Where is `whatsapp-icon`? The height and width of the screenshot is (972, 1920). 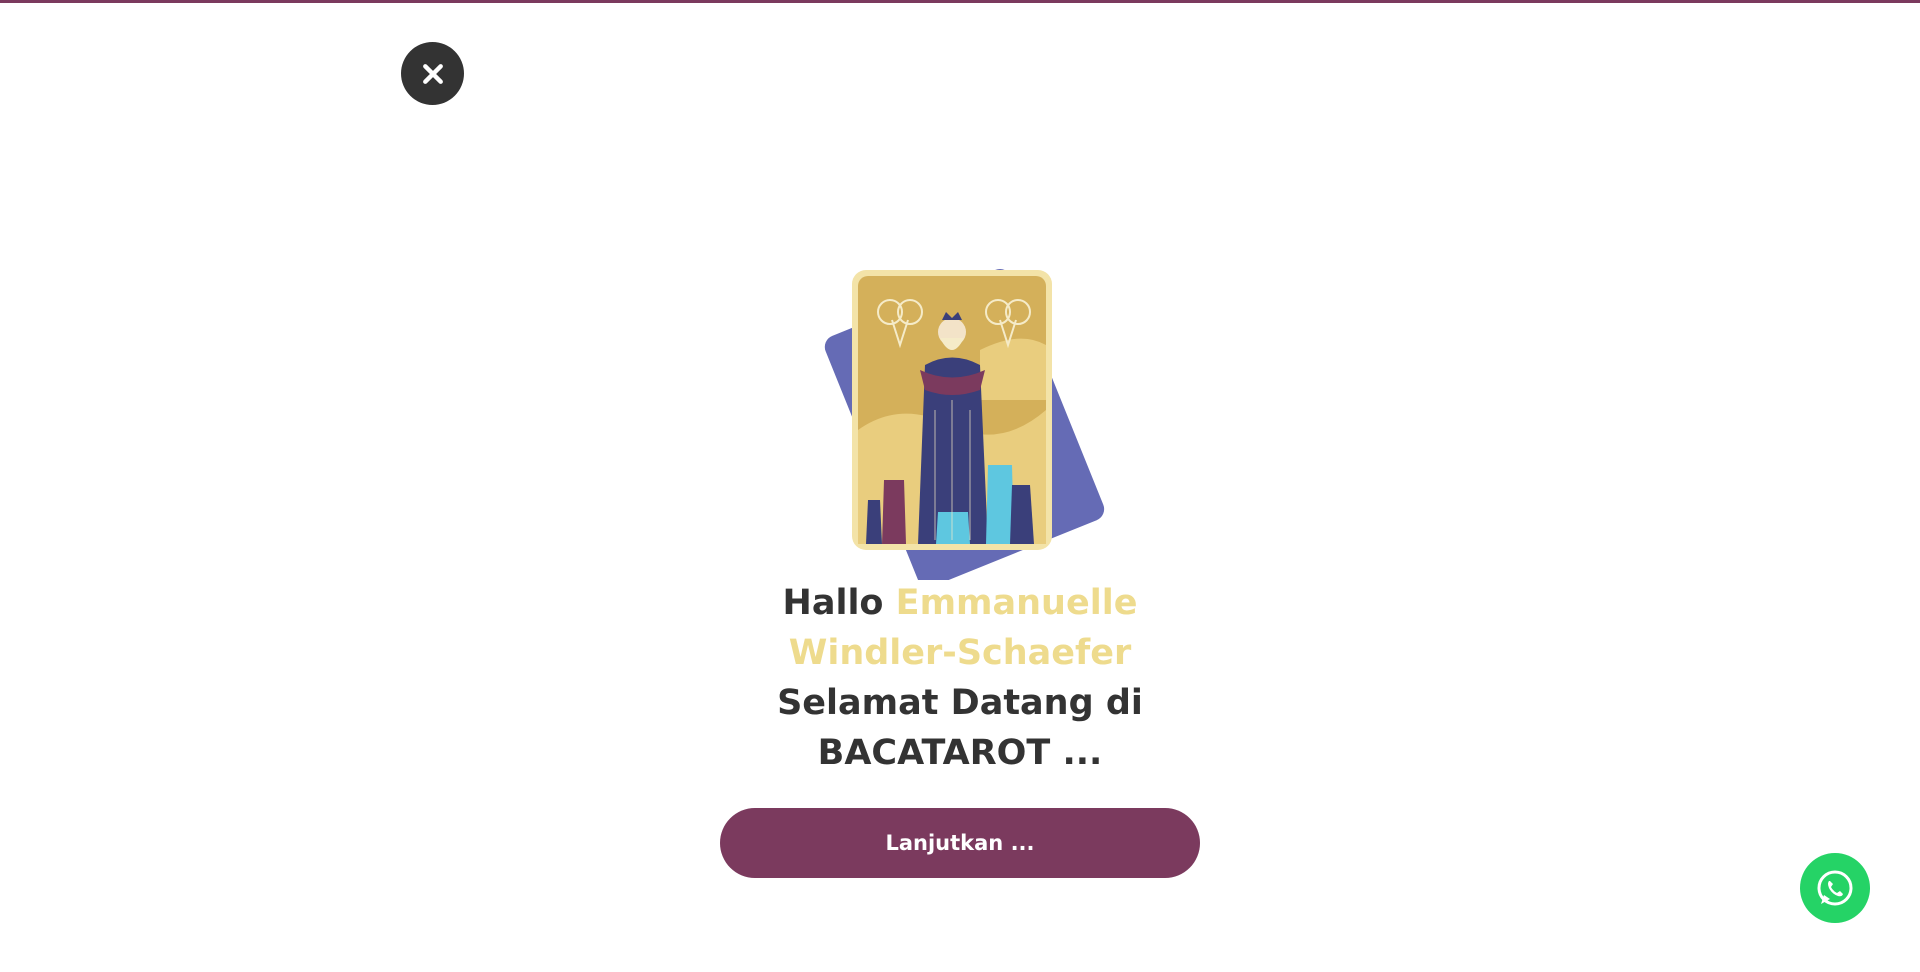 whatsapp-icon is located at coordinates (1835, 888).